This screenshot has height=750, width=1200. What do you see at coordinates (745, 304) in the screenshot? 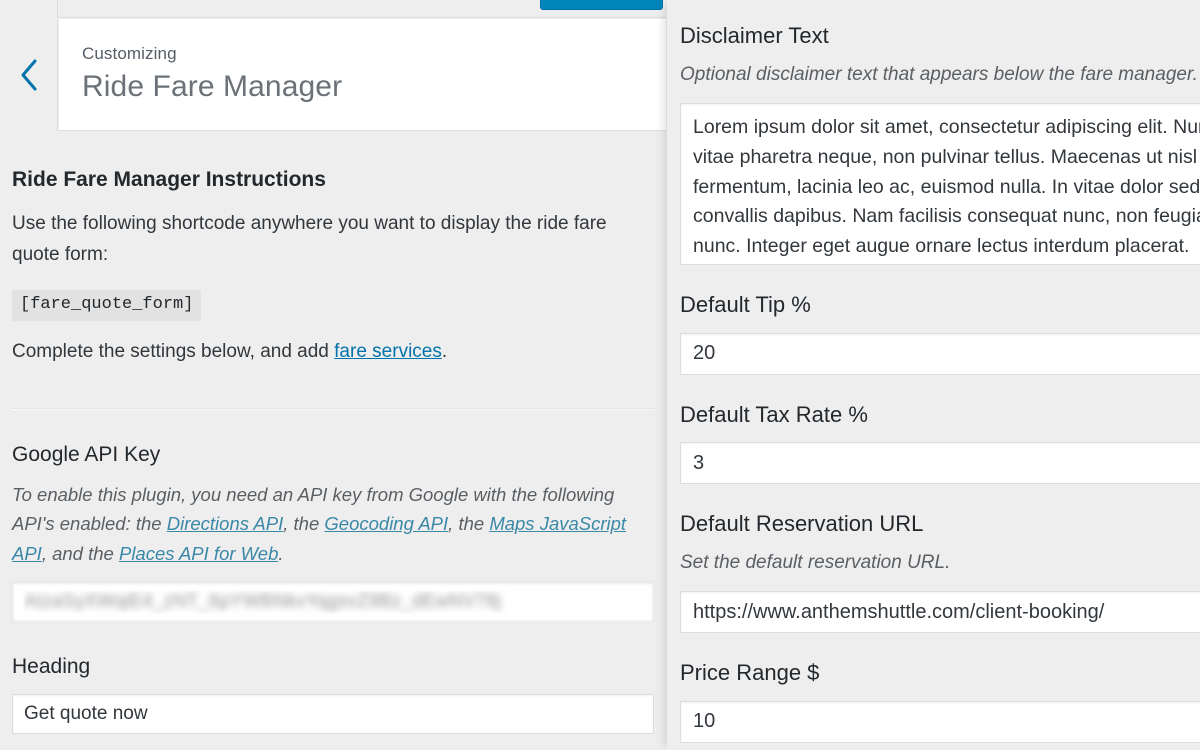
I see `default-tip-label: Default Tip %` at bounding box center [745, 304].